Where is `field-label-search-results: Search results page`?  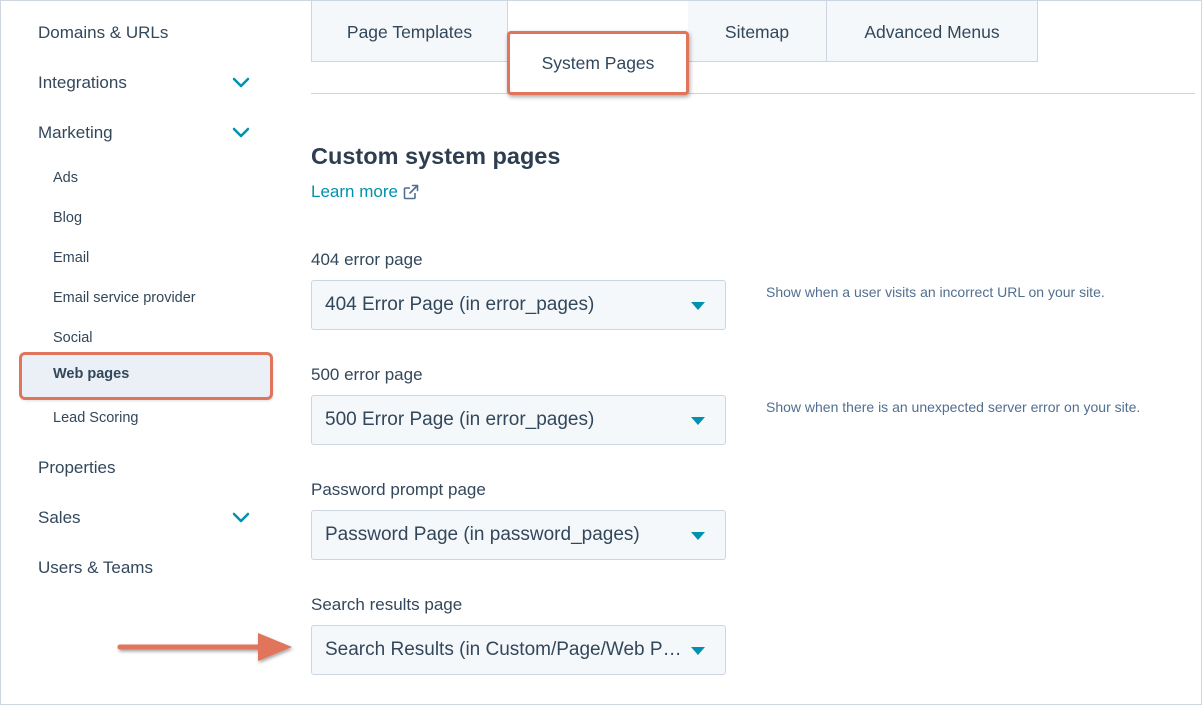 field-label-search-results: Search results page is located at coordinates (387, 604).